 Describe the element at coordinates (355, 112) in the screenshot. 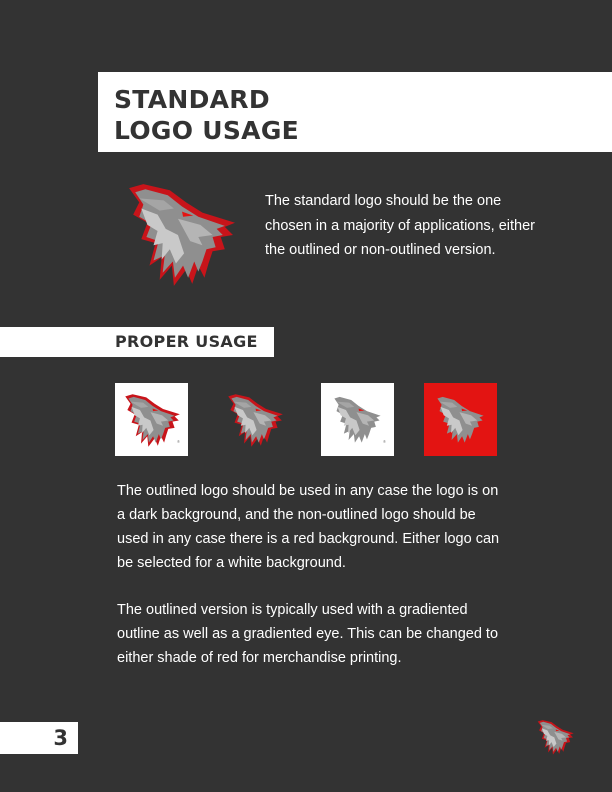

I see `title-banner: STANDARD LOGO USAGE` at that location.